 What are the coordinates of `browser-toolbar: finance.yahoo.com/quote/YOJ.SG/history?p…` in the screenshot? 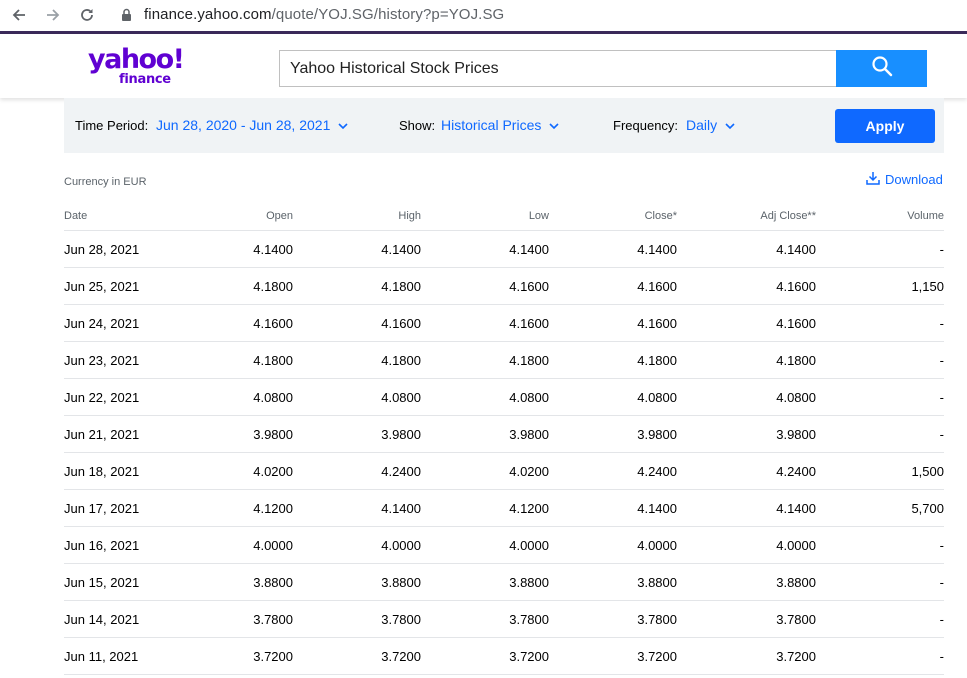 It's located at (483, 15).